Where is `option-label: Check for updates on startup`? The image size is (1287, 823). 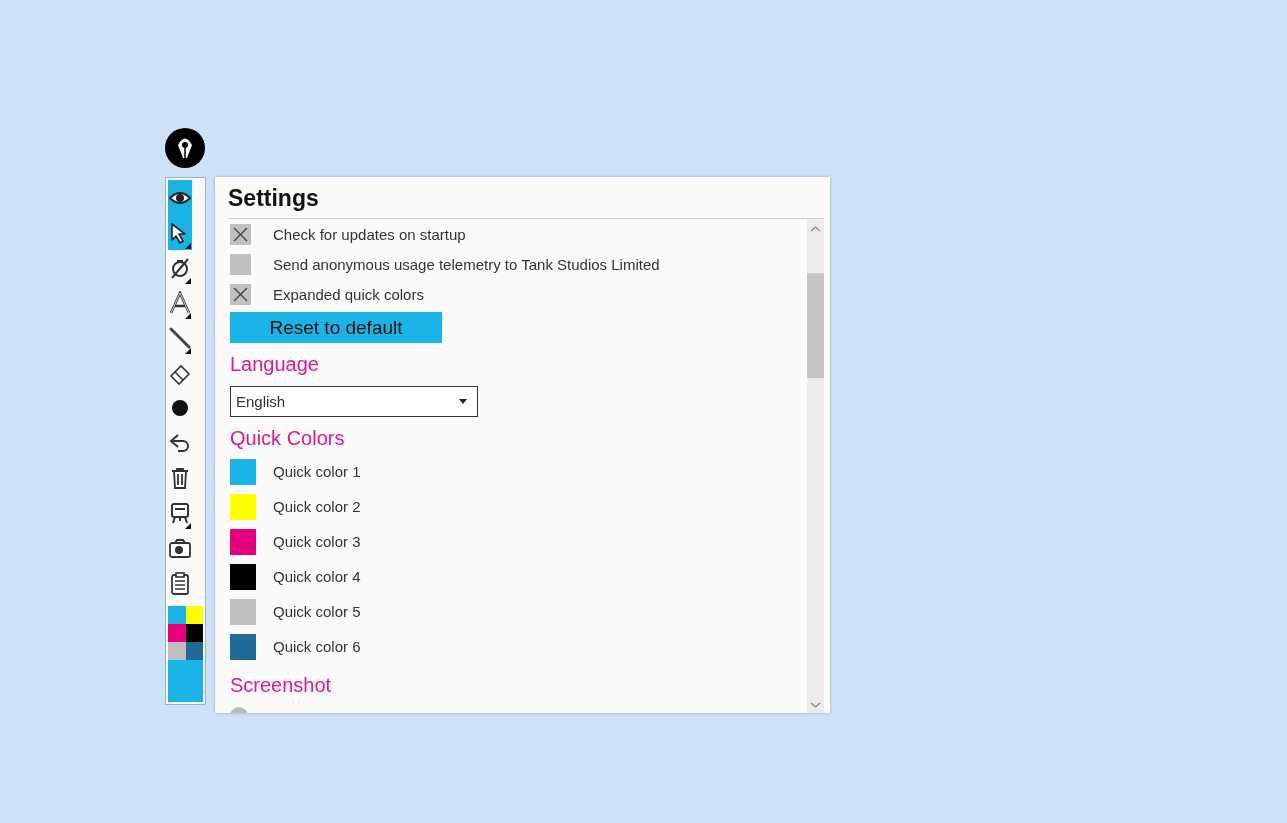 option-label: Check for updates on startup is located at coordinates (369, 234).